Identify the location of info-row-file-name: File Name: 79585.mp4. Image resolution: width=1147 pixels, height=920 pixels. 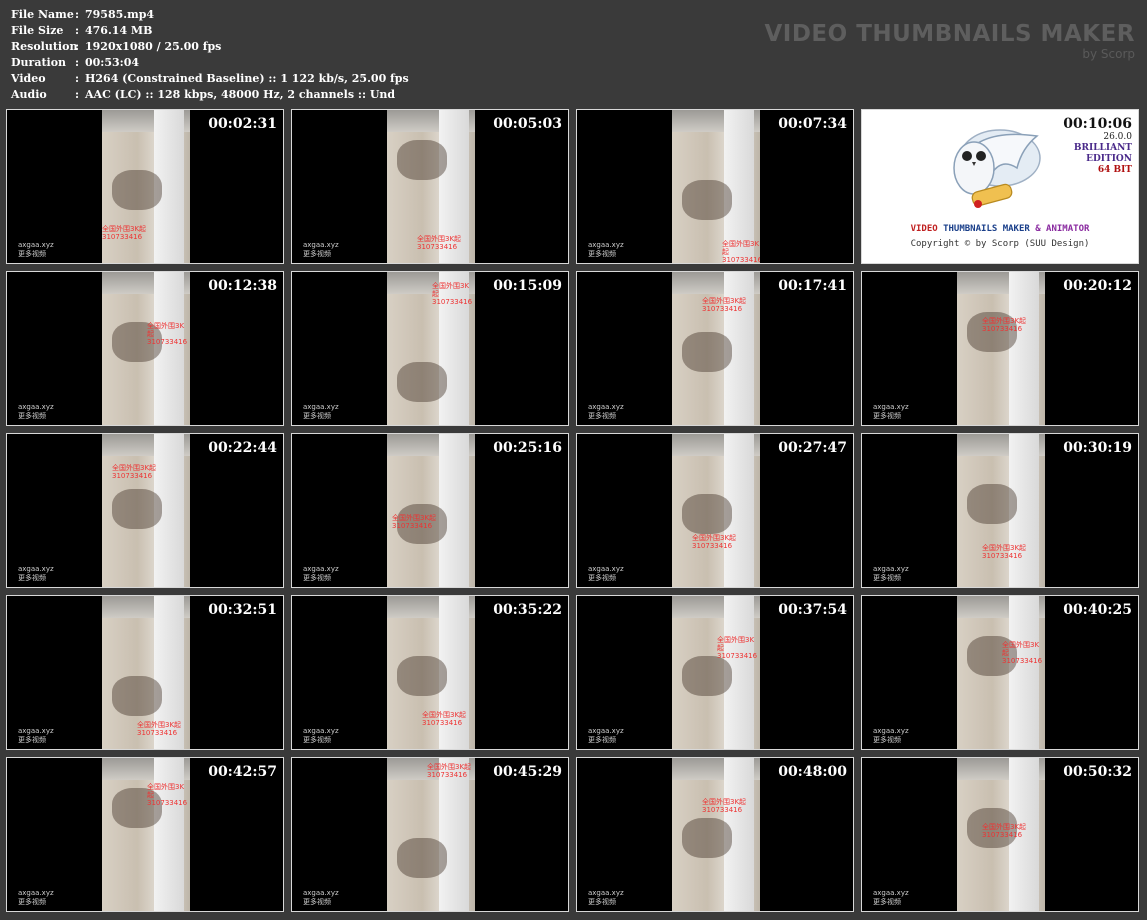
(210, 15).